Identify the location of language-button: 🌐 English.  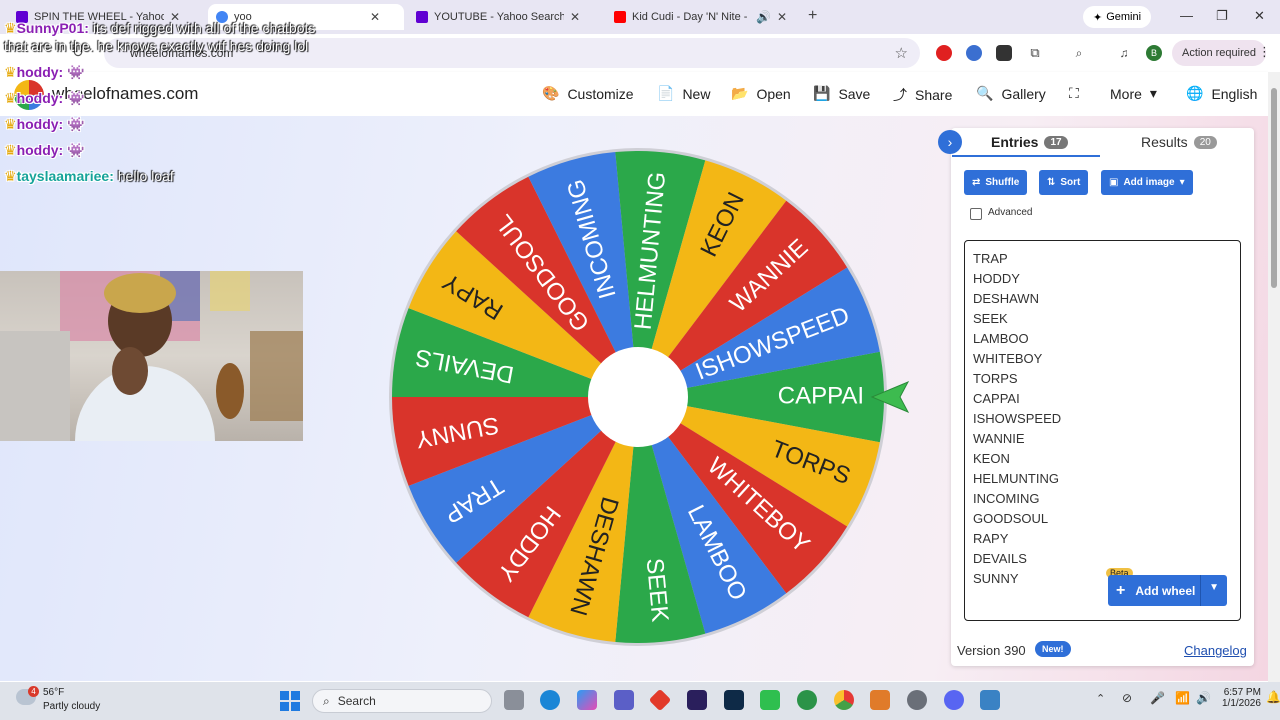
(1221, 93).